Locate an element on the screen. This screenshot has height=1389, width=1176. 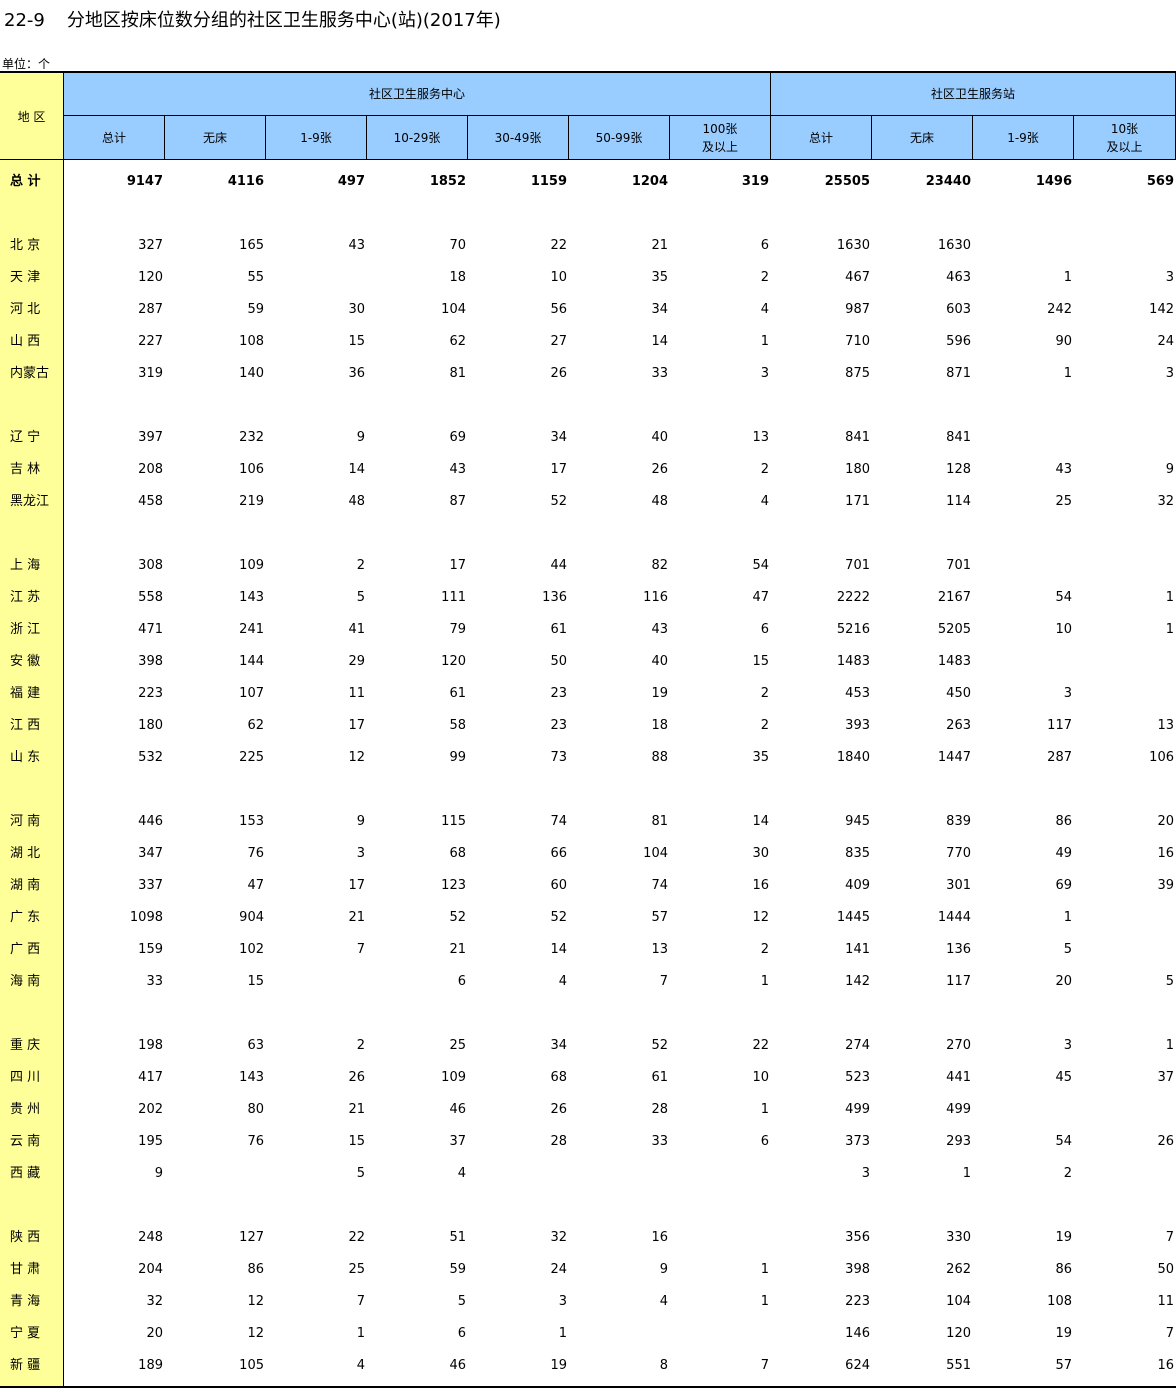
region-name: 广 西 is located at coordinates (31, 950).